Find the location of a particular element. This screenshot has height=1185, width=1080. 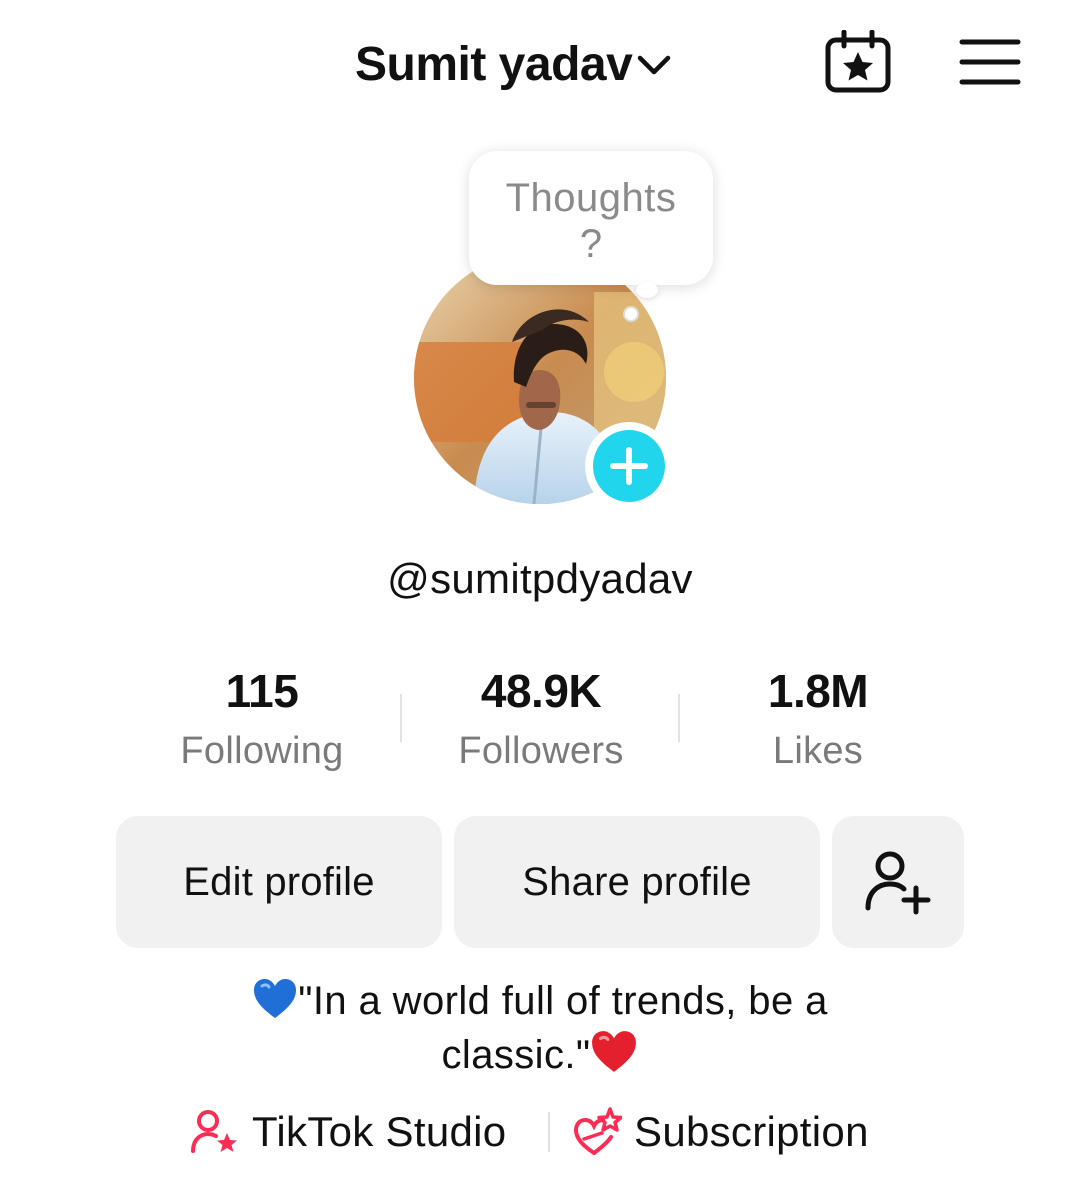

top-bar: Sumit yadav is located at coordinates (540, 65).